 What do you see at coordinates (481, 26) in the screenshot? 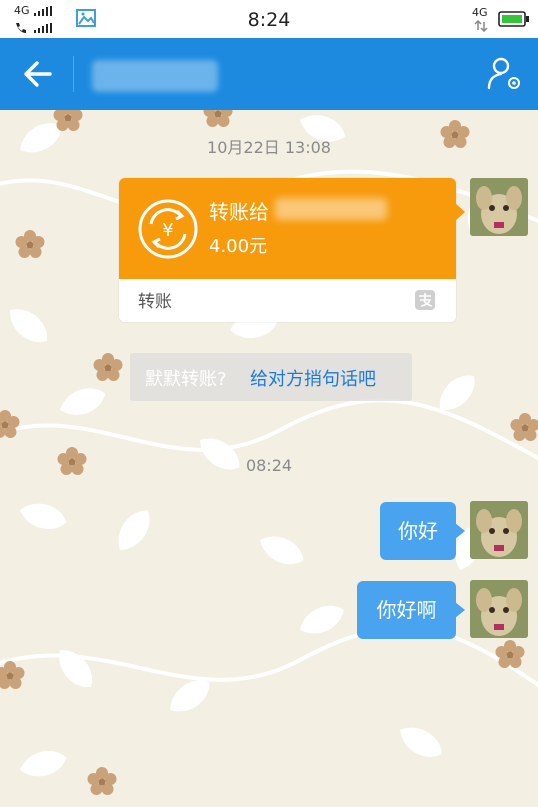
I see `data-arrows-icon` at bounding box center [481, 26].